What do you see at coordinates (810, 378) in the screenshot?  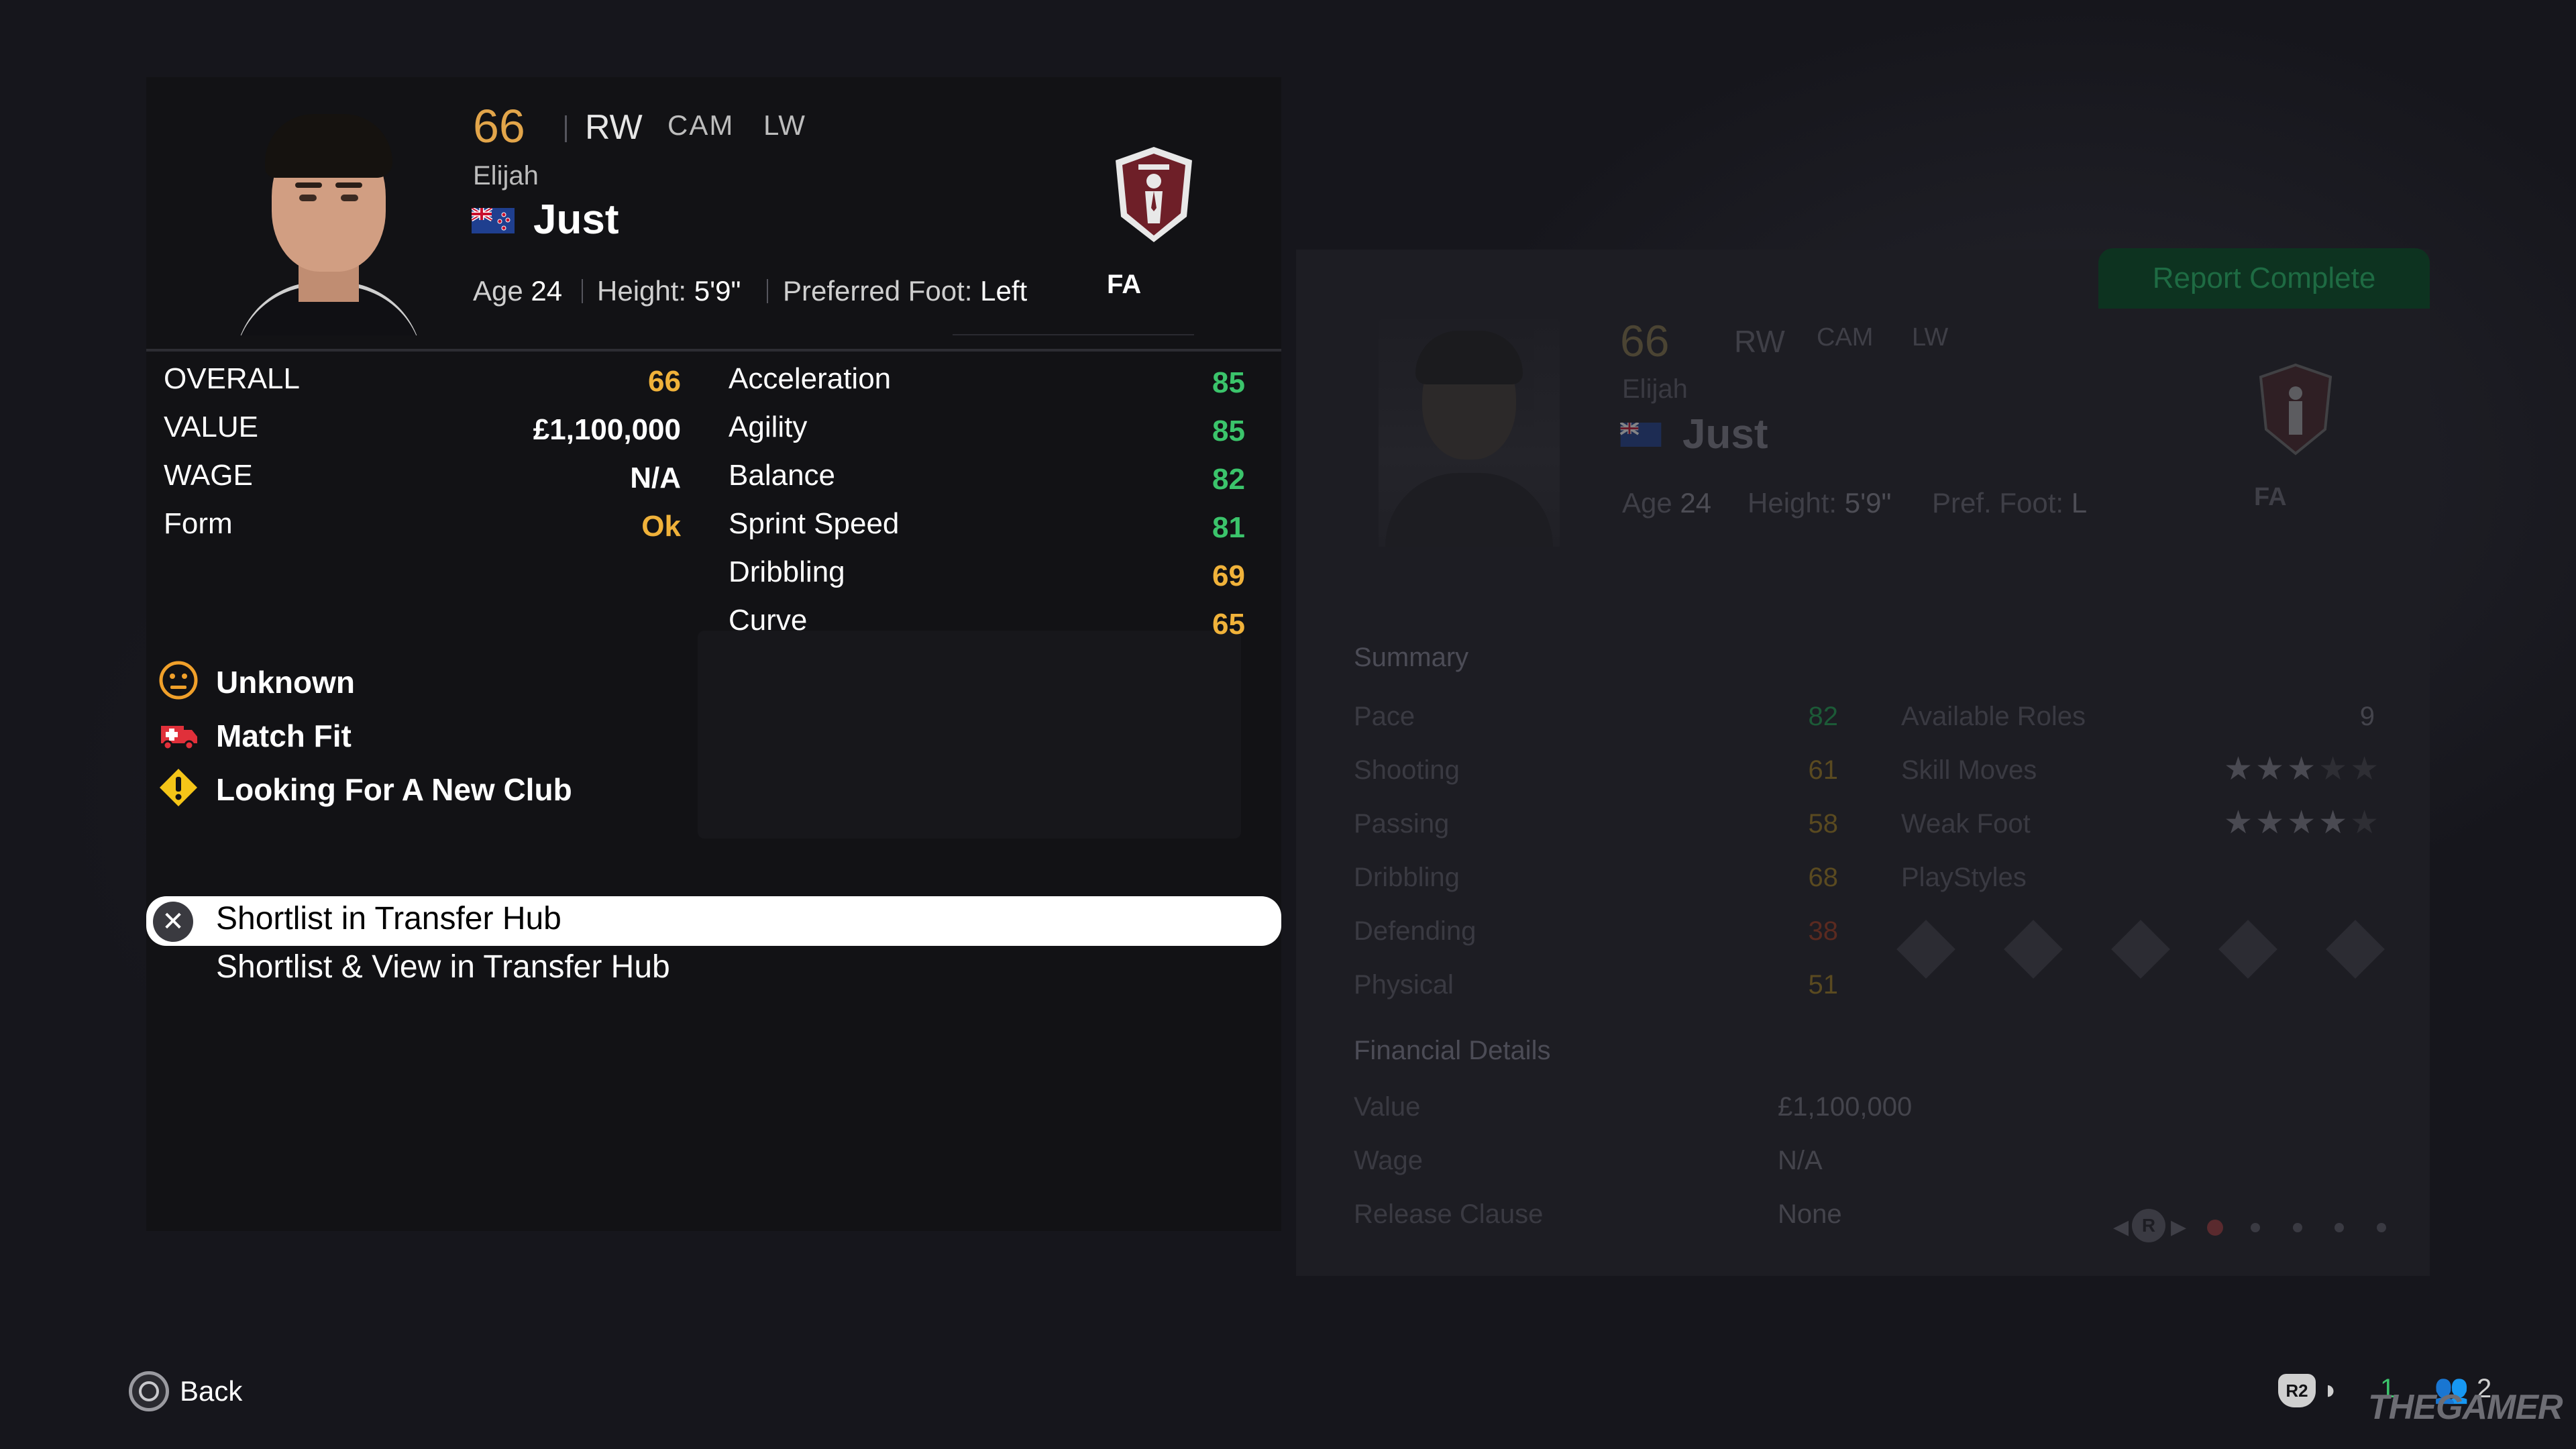 I see `stat-label-acceleration: Acceleration` at bounding box center [810, 378].